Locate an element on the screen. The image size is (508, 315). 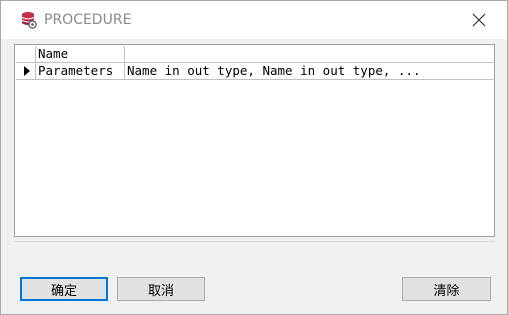
title-bar: PROCEDURE is located at coordinates (254, 20).